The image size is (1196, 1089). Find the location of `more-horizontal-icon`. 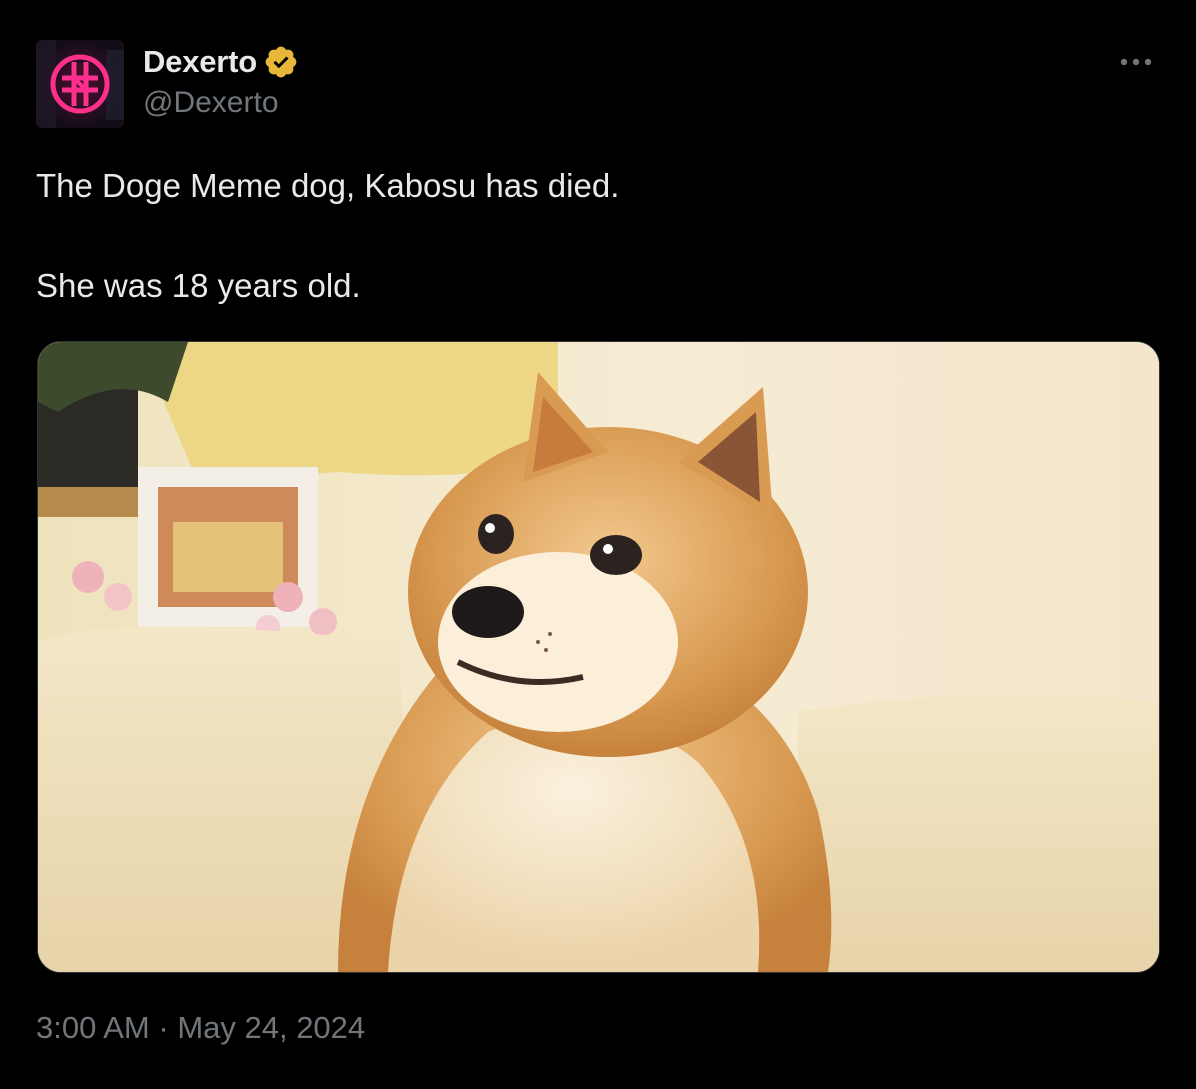

more-horizontal-icon is located at coordinates (1136, 62).